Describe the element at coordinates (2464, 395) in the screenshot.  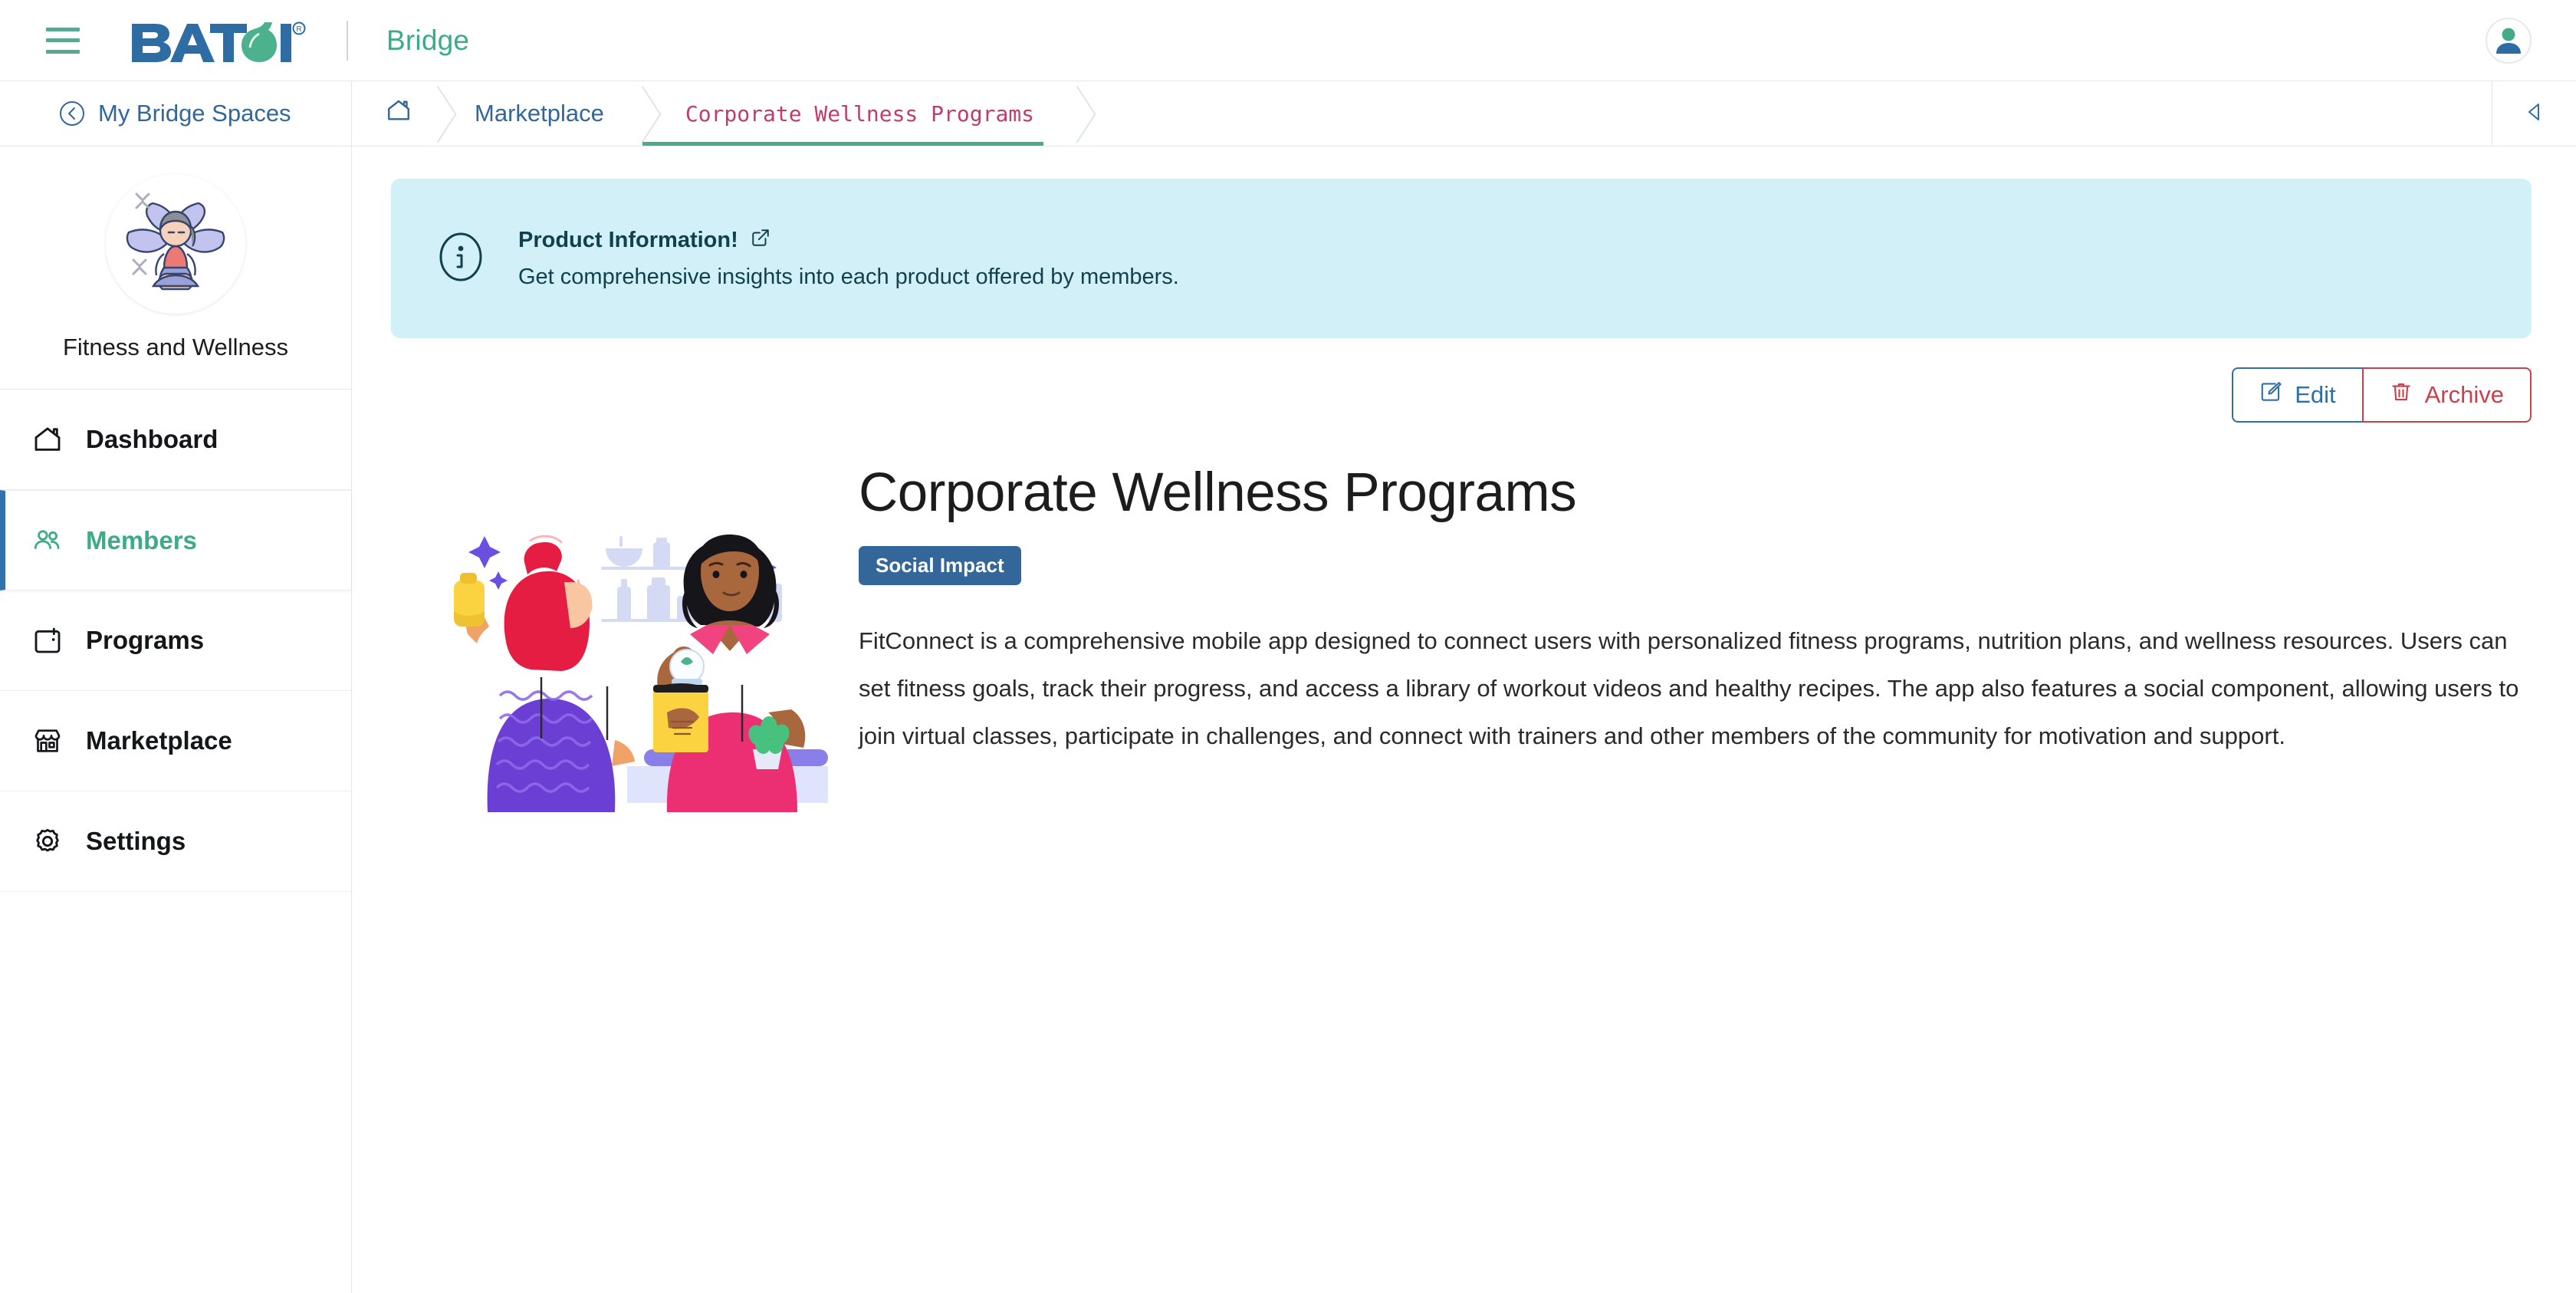
I see `archive-button-label: Archive` at that location.